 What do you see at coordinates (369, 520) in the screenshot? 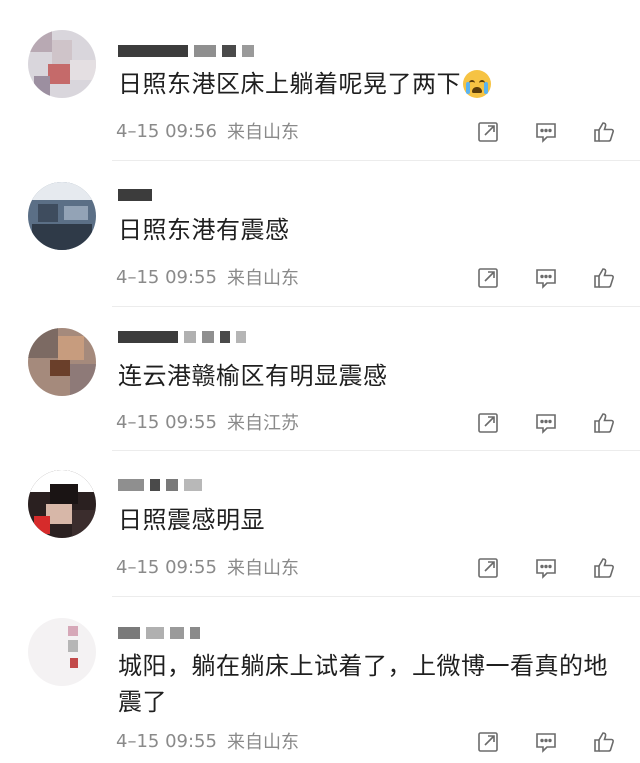
I see `comment-text: 日照震感明显` at bounding box center [369, 520].